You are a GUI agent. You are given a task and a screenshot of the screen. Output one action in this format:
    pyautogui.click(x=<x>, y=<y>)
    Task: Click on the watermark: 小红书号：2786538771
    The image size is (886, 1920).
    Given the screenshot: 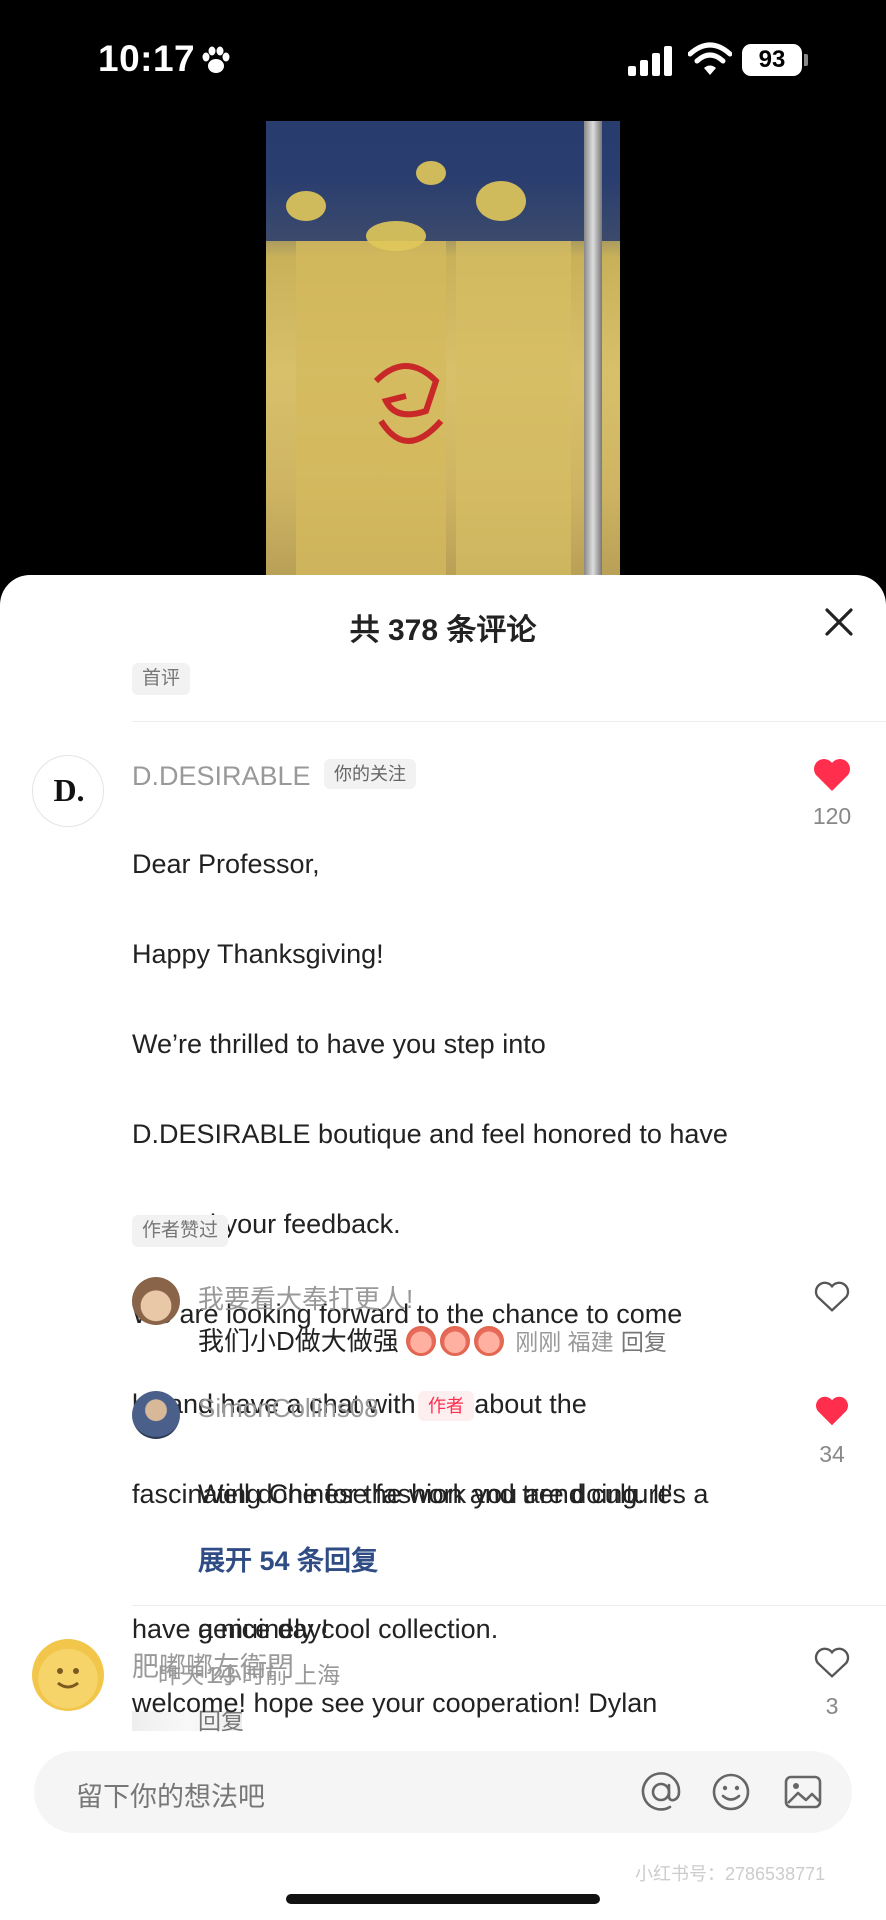 What is the action you would take?
    pyautogui.click(x=730, y=1874)
    